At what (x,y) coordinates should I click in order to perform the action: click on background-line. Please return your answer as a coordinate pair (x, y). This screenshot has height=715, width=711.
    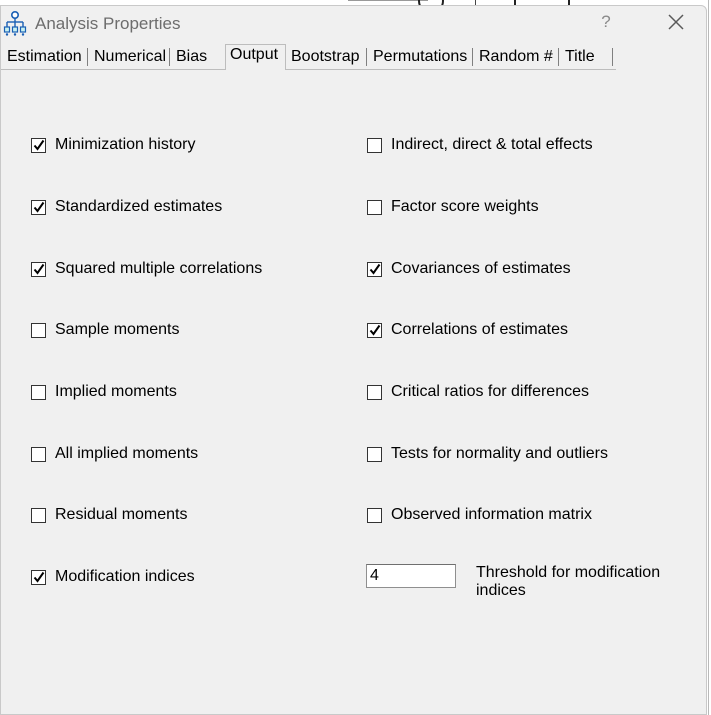
    Looking at the image, I should click on (388, 0).